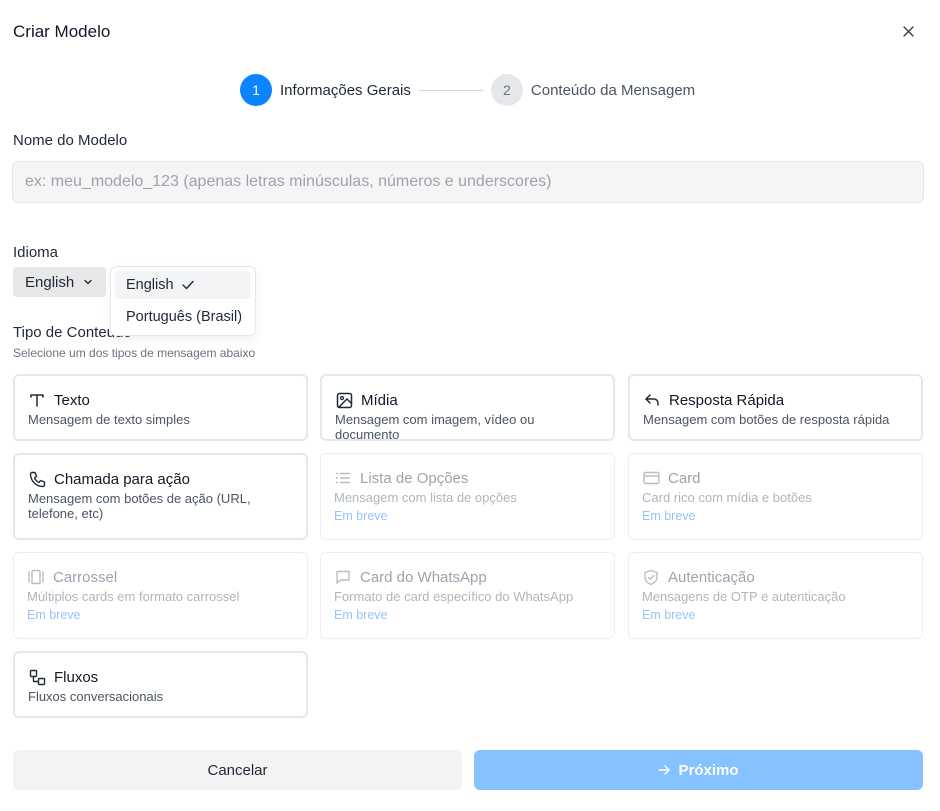 This screenshot has height=811, width=940. Describe the element at coordinates (708, 770) in the screenshot. I see `next-button-label: Próximo` at that location.